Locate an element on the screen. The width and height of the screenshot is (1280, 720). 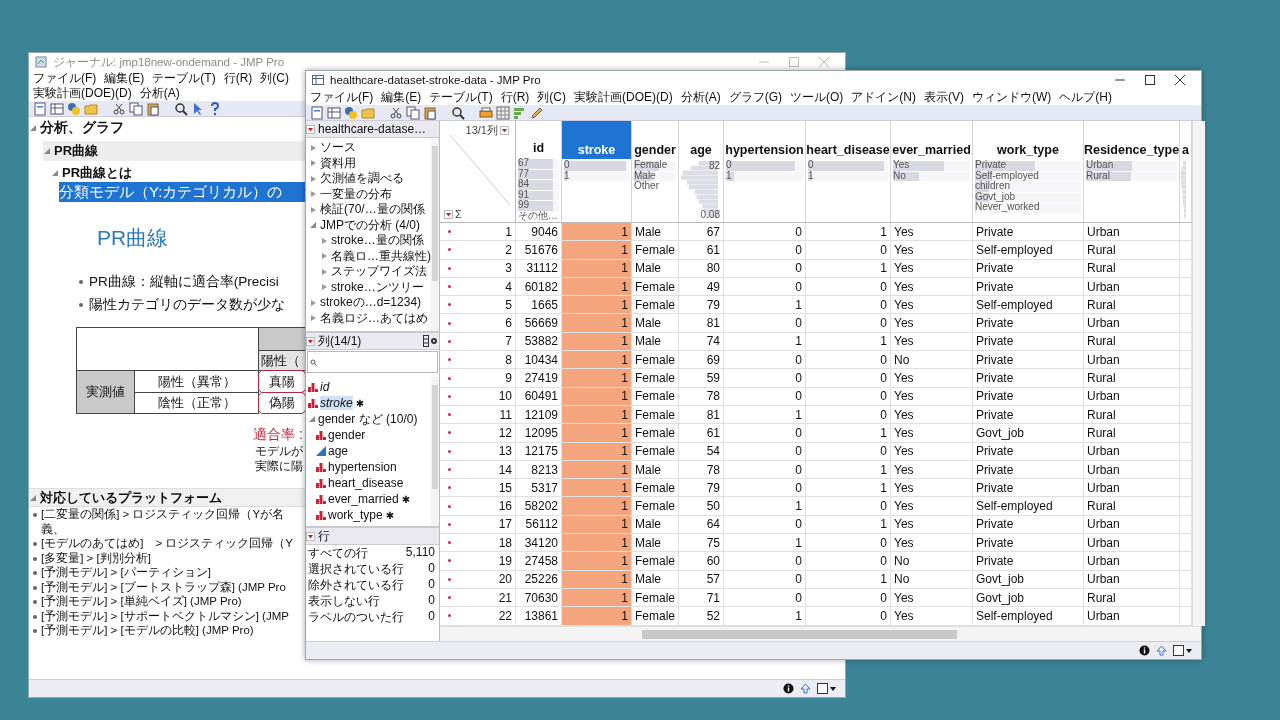
tree-item: ステップワイズ法 is located at coordinates (379, 272).